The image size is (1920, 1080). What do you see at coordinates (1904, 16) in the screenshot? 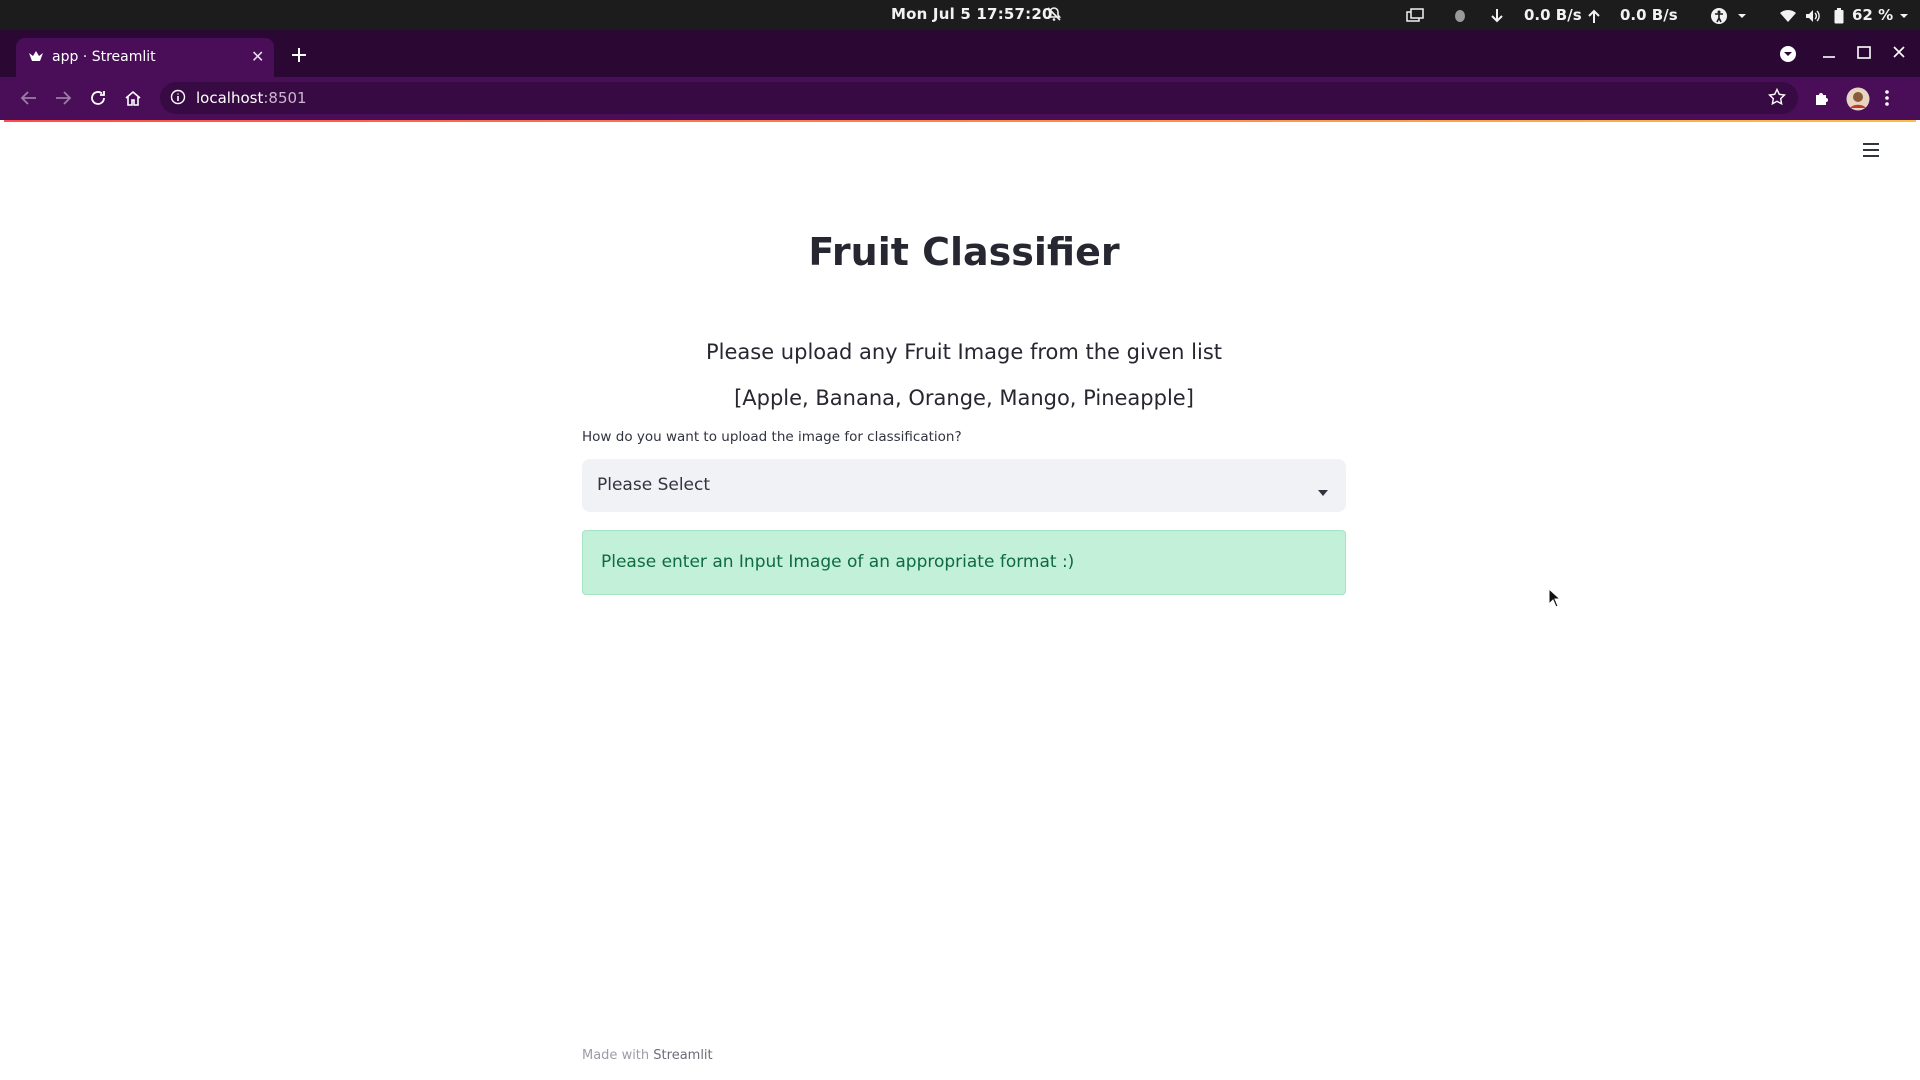
I see `system-menu-chevron-icon` at bounding box center [1904, 16].